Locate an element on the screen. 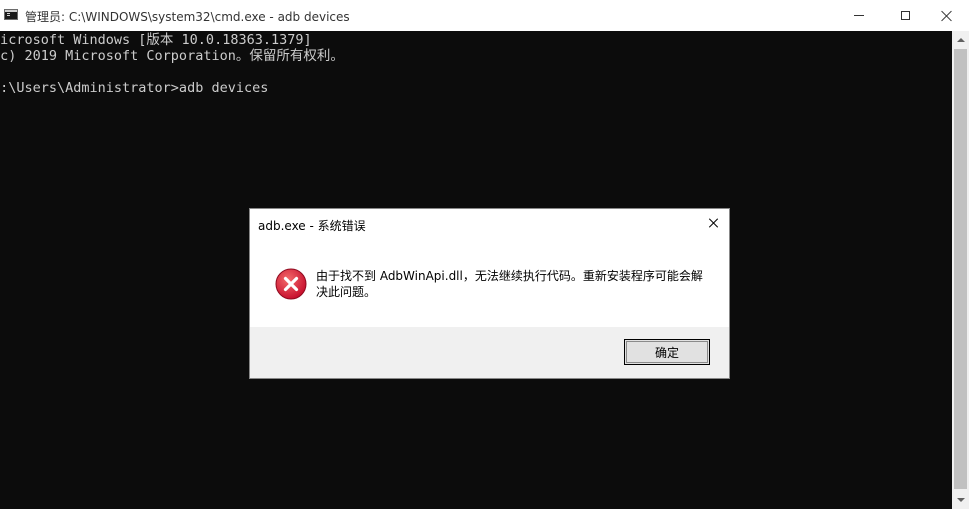 This screenshot has height=509, width=969. minimize-icon is located at coordinates (859, 15).